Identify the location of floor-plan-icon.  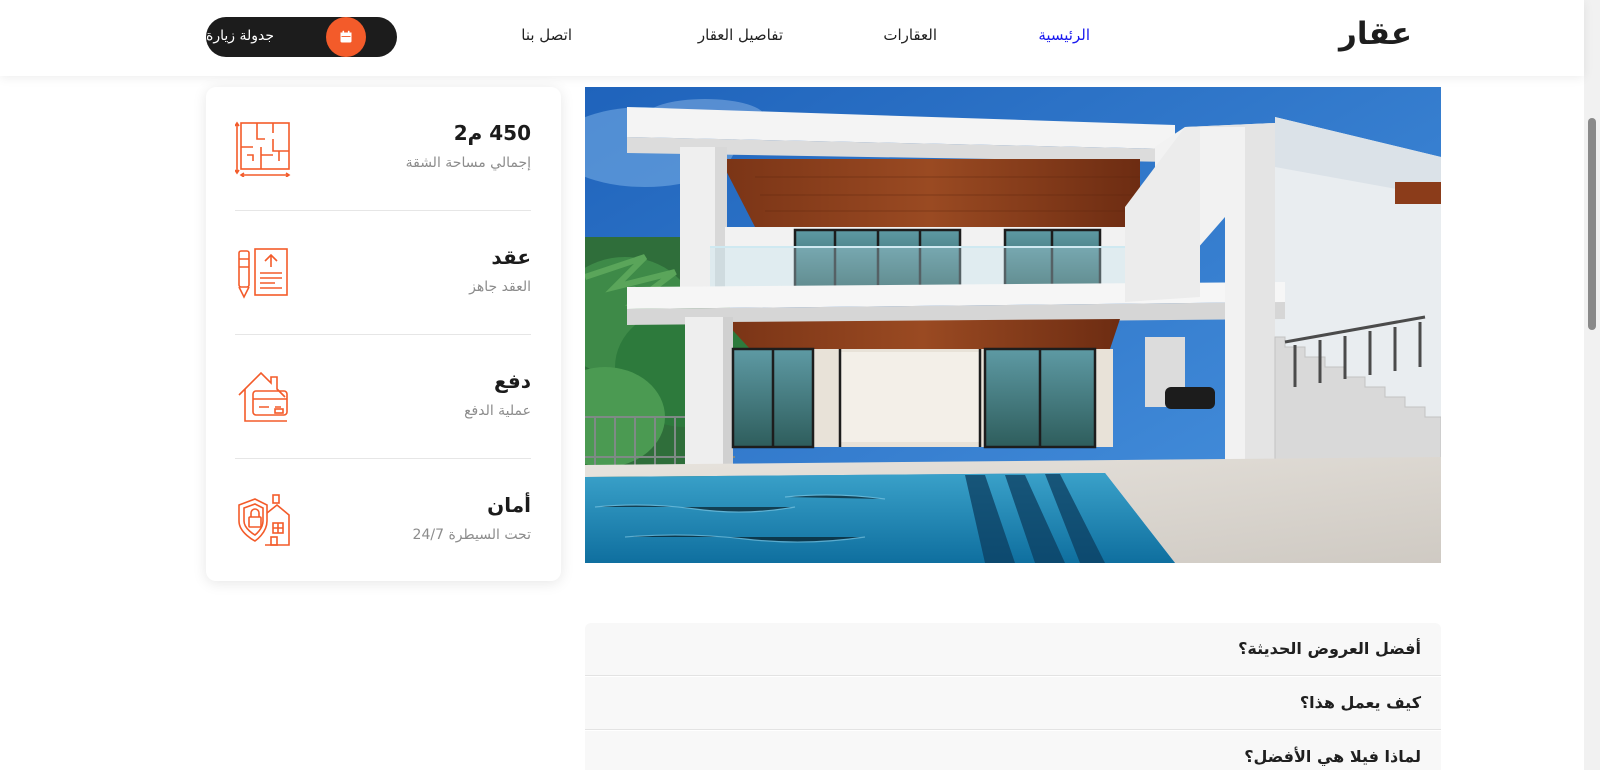
(262, 149).